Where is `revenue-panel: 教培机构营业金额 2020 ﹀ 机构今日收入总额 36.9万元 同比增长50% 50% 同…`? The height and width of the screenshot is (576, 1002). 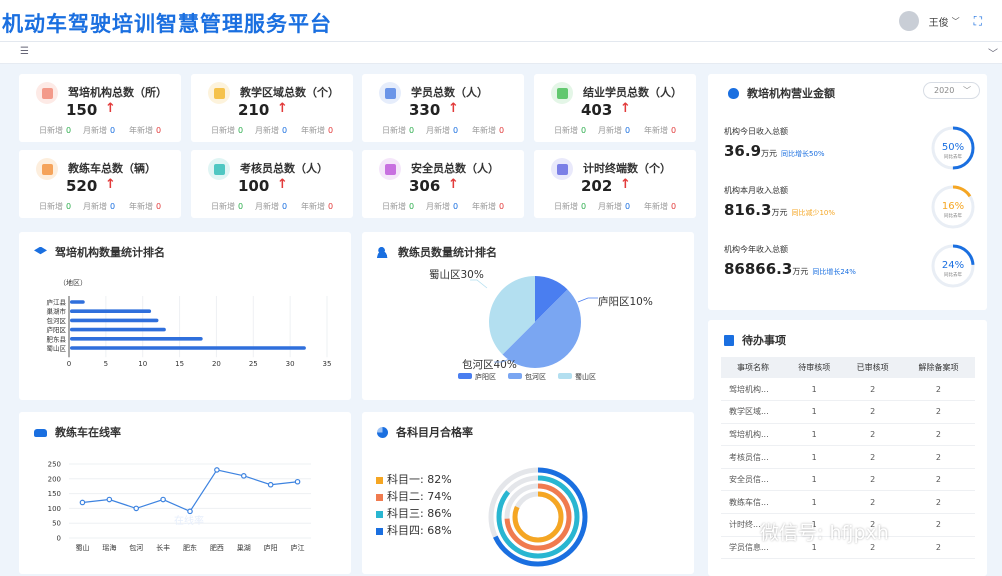 revenue-panel: 教培机构营业金额 2020 ﹀ 机构今日收入总额 36.9万元 同比增长50% 50% 同… is located at coordinates (847, 192).